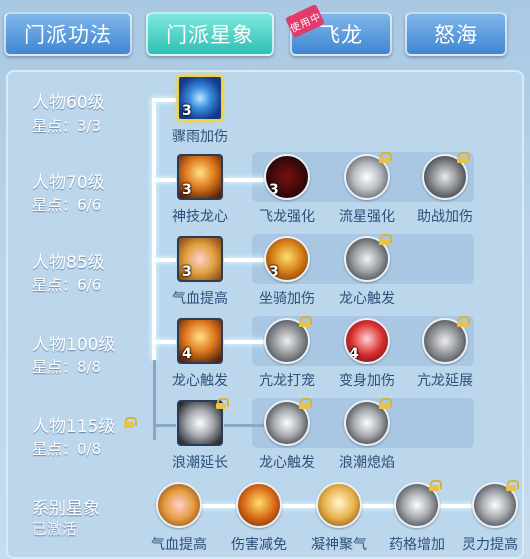 The width and height of the screenshot is (530, 559). I want to click on skill-name: 灵力提高, so click(490, 545).